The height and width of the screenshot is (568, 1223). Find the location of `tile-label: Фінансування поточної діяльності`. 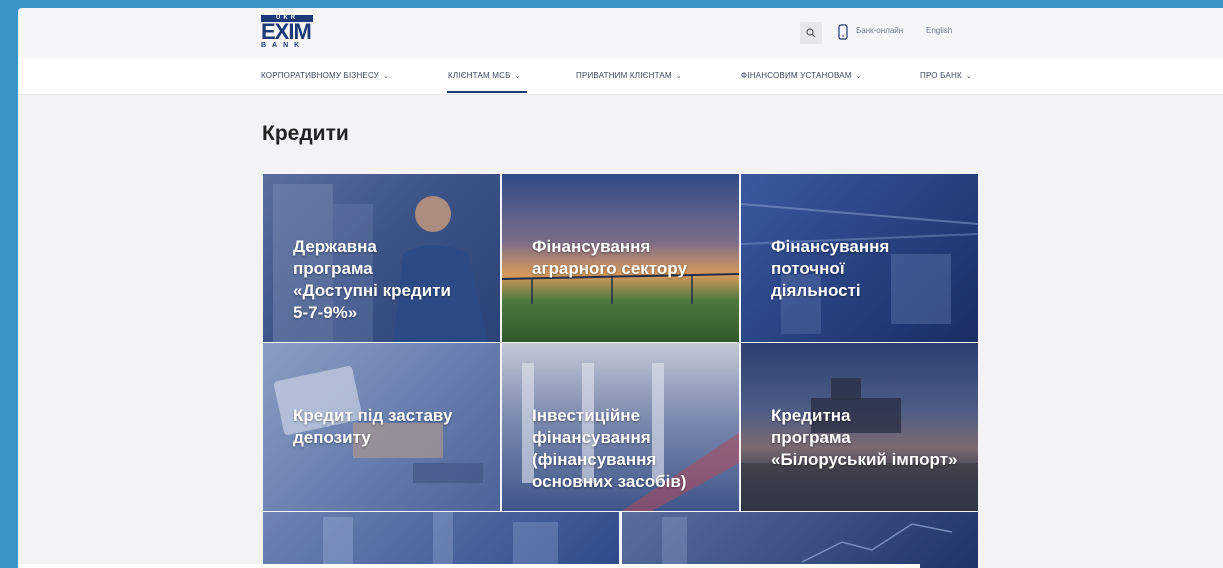

tile-label: Фінансування поточної діяльності is located at coordinates (830, 268).